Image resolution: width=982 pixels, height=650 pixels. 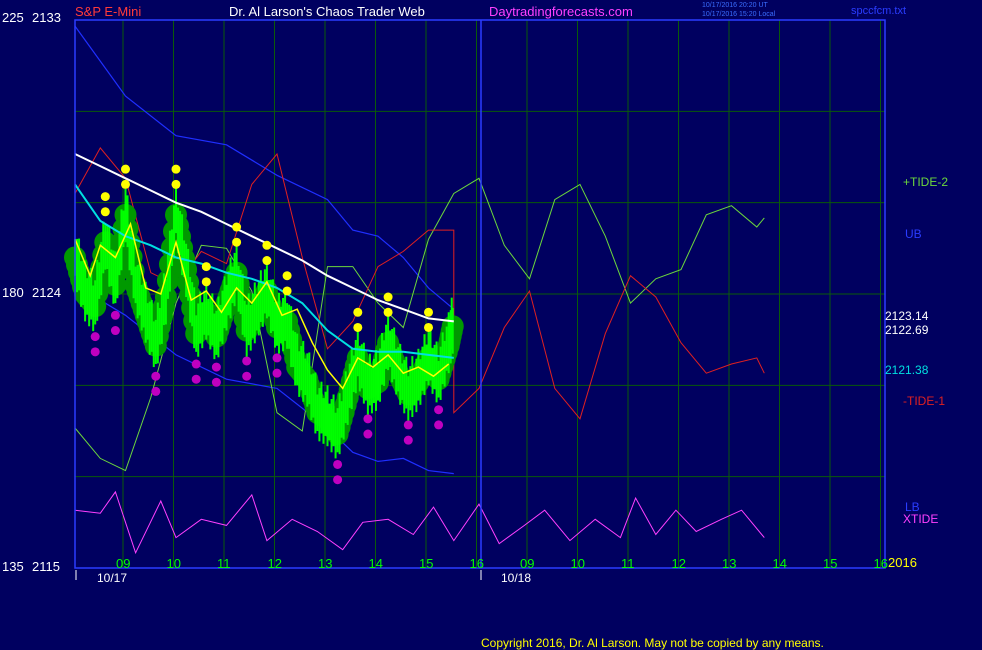 I want to click on x-tick-label-15: 16, so click(x=881, y=563).